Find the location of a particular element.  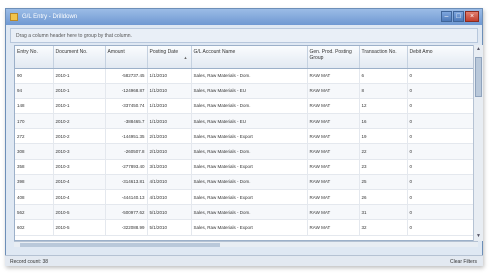

cell-posting-date: 3/1/2010 is located at coordinates (169, 167).